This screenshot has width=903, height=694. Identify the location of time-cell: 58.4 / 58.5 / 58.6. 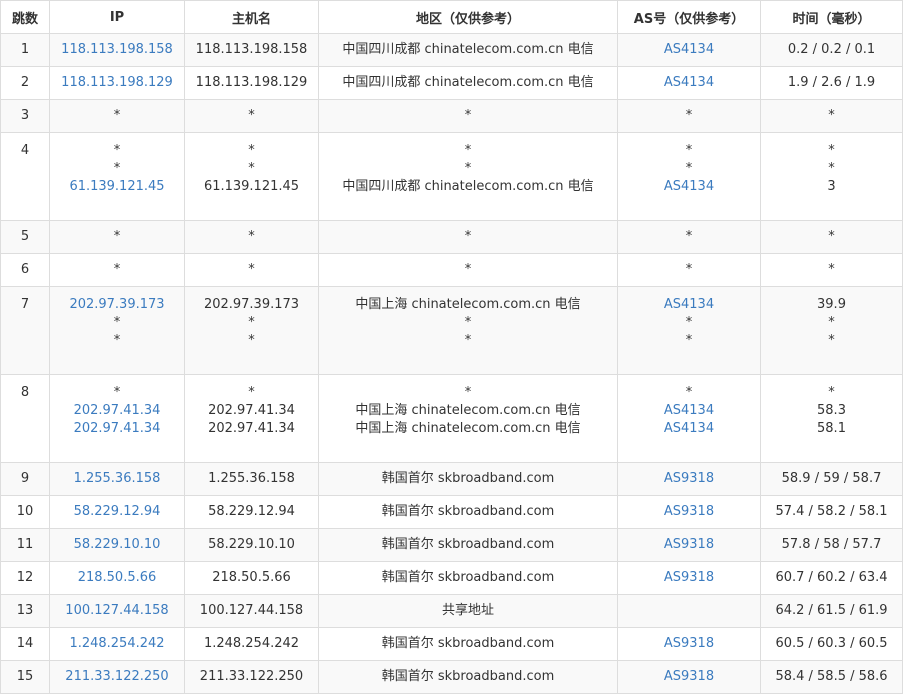
(831, 677).